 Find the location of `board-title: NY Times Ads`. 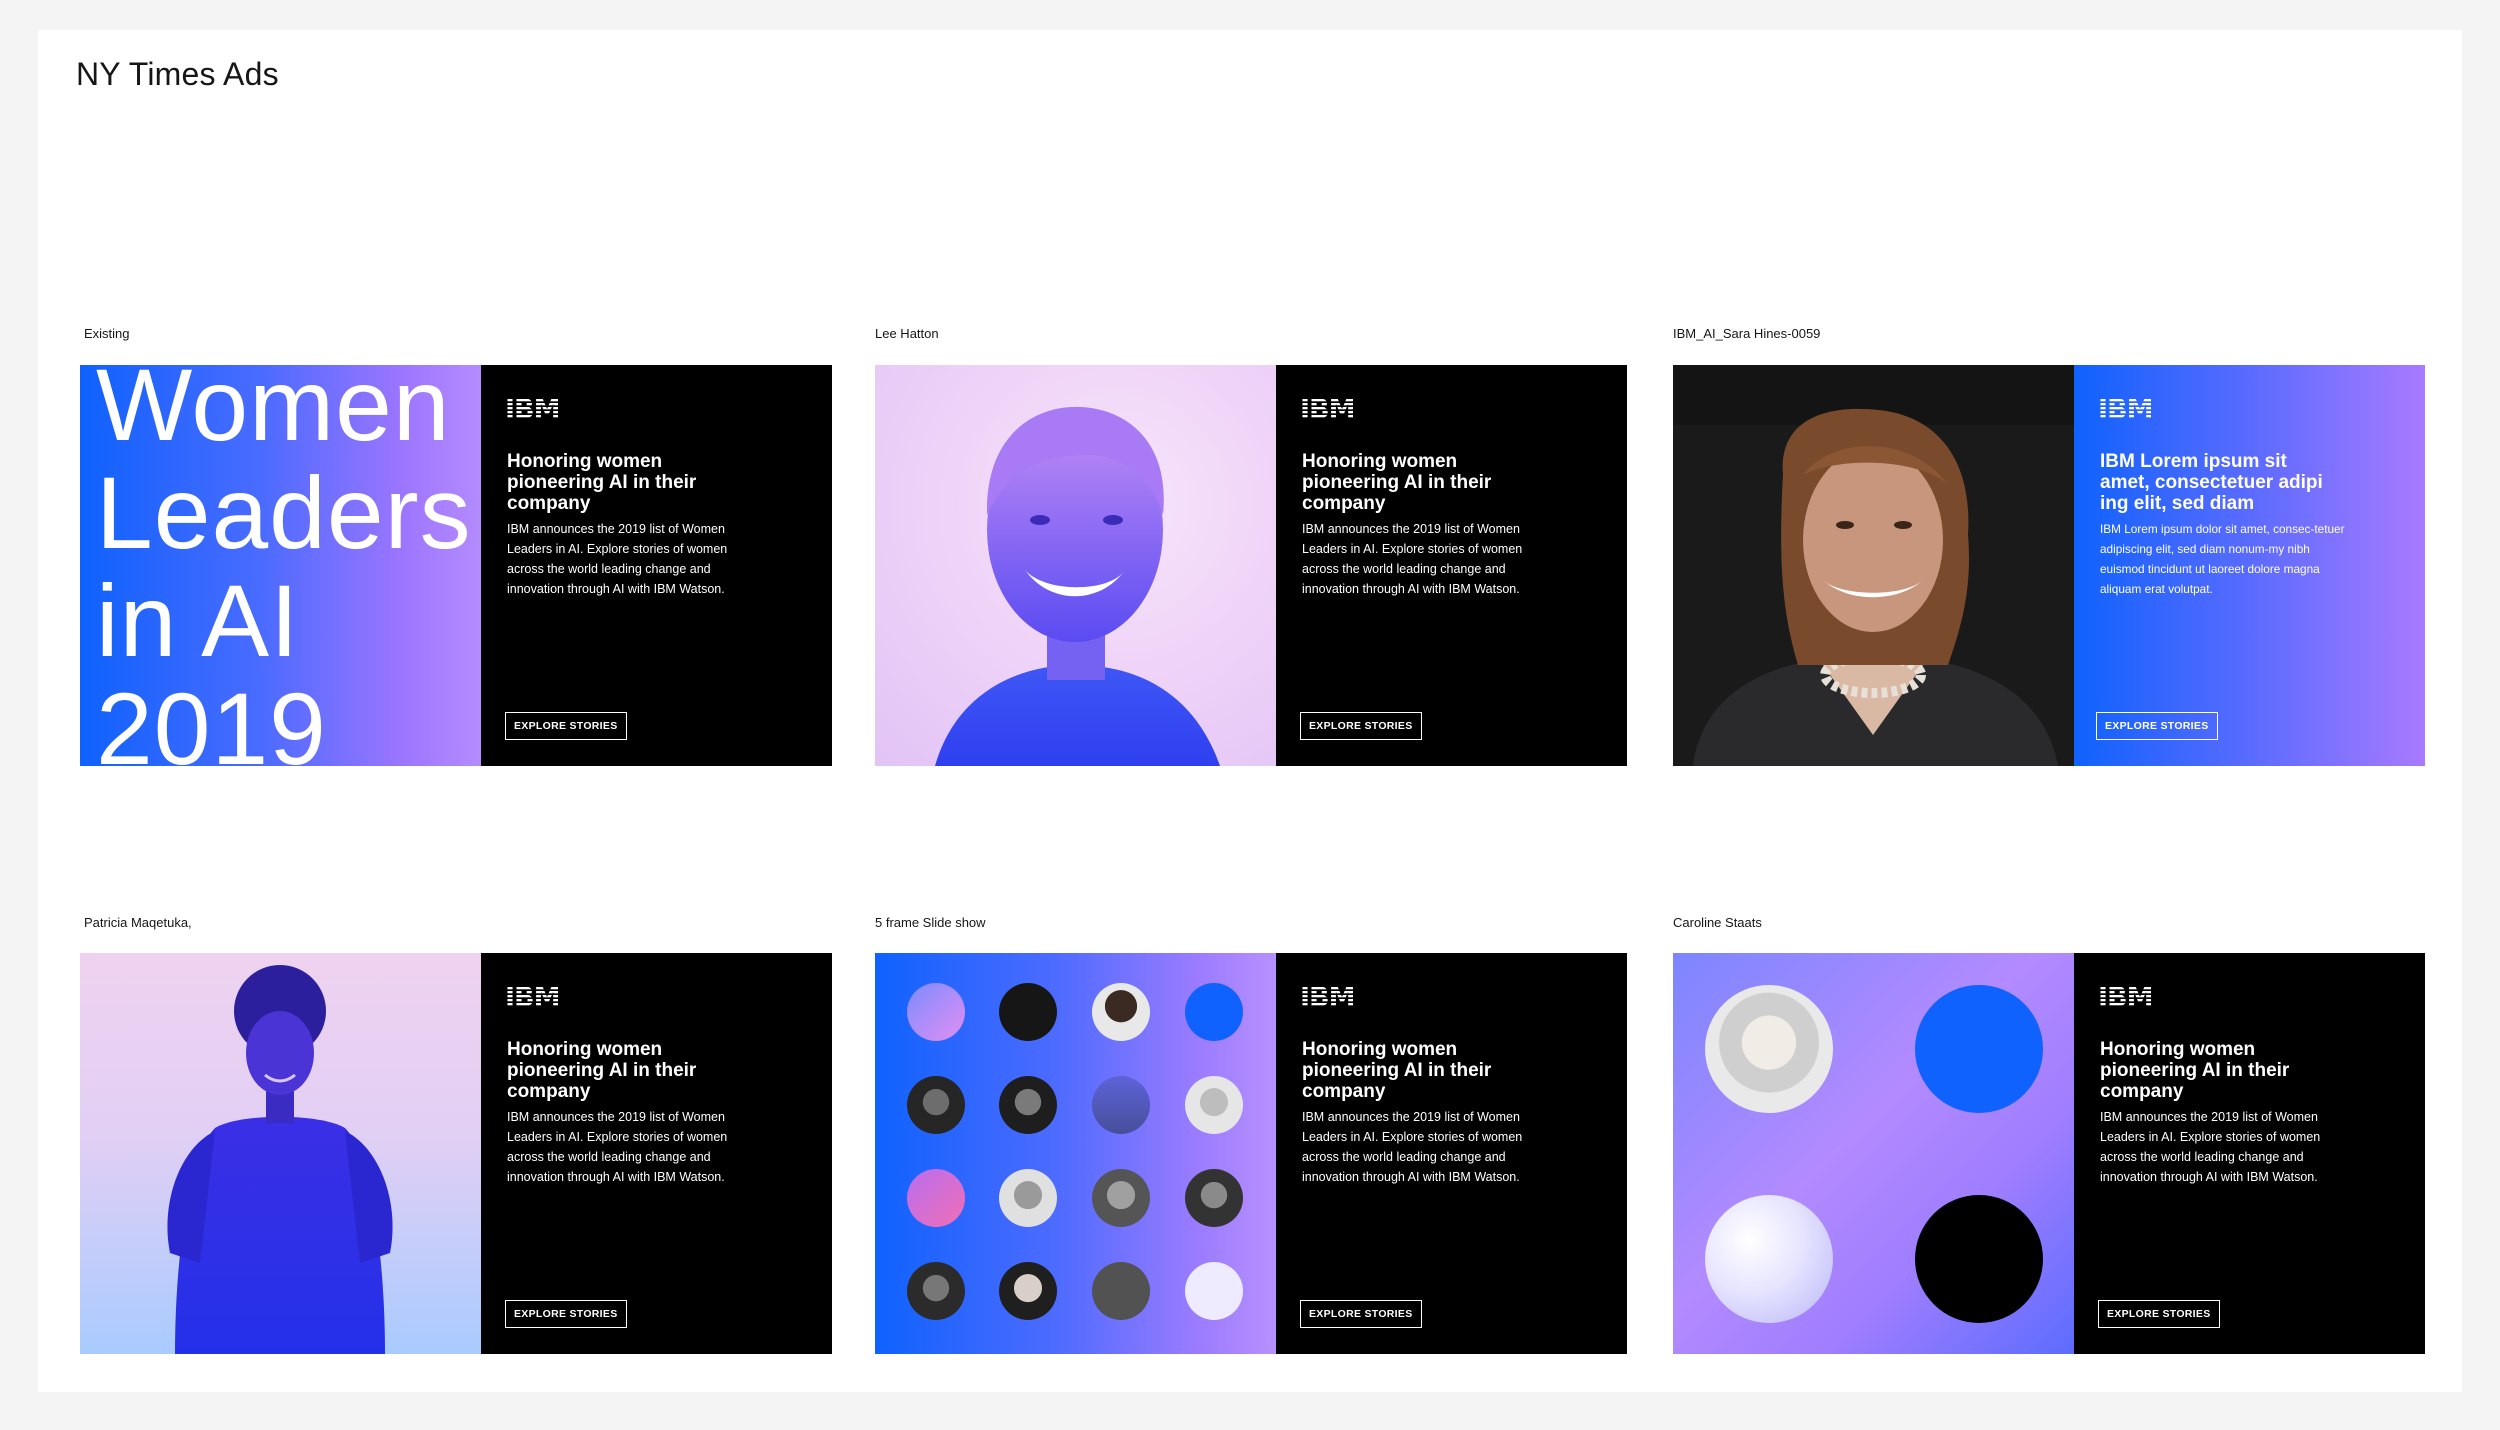

board-title: NY Times Ads is located at coordinates (177, 74).